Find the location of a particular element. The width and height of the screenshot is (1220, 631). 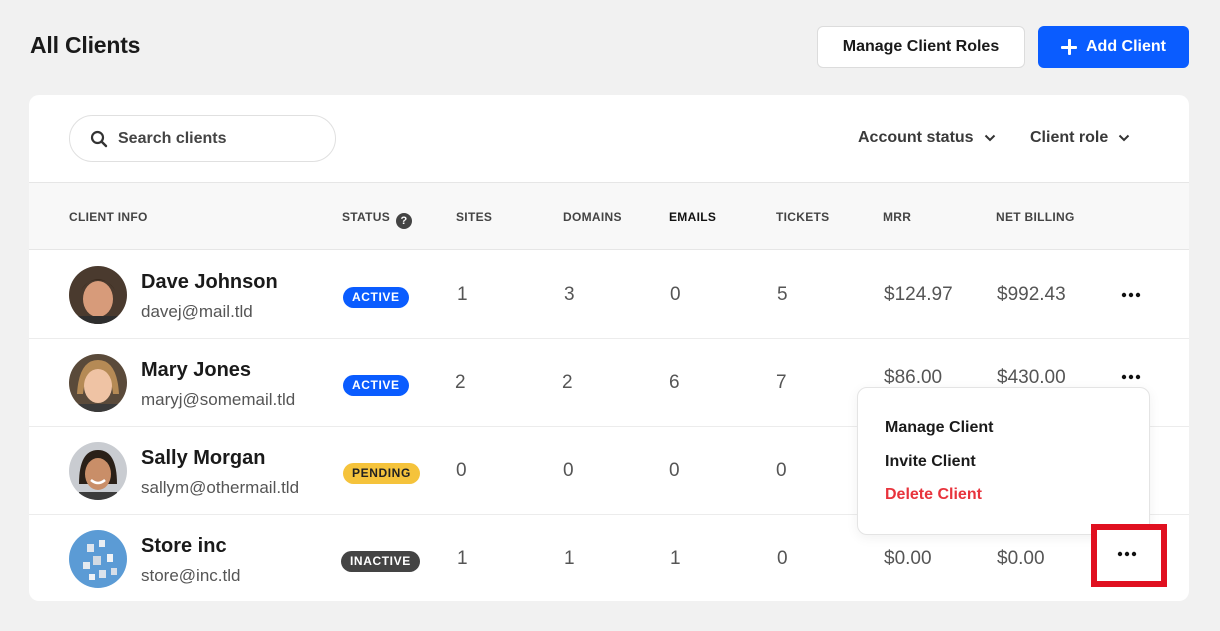

mrr-value: $124.97 is located at coordinates (918, 294).